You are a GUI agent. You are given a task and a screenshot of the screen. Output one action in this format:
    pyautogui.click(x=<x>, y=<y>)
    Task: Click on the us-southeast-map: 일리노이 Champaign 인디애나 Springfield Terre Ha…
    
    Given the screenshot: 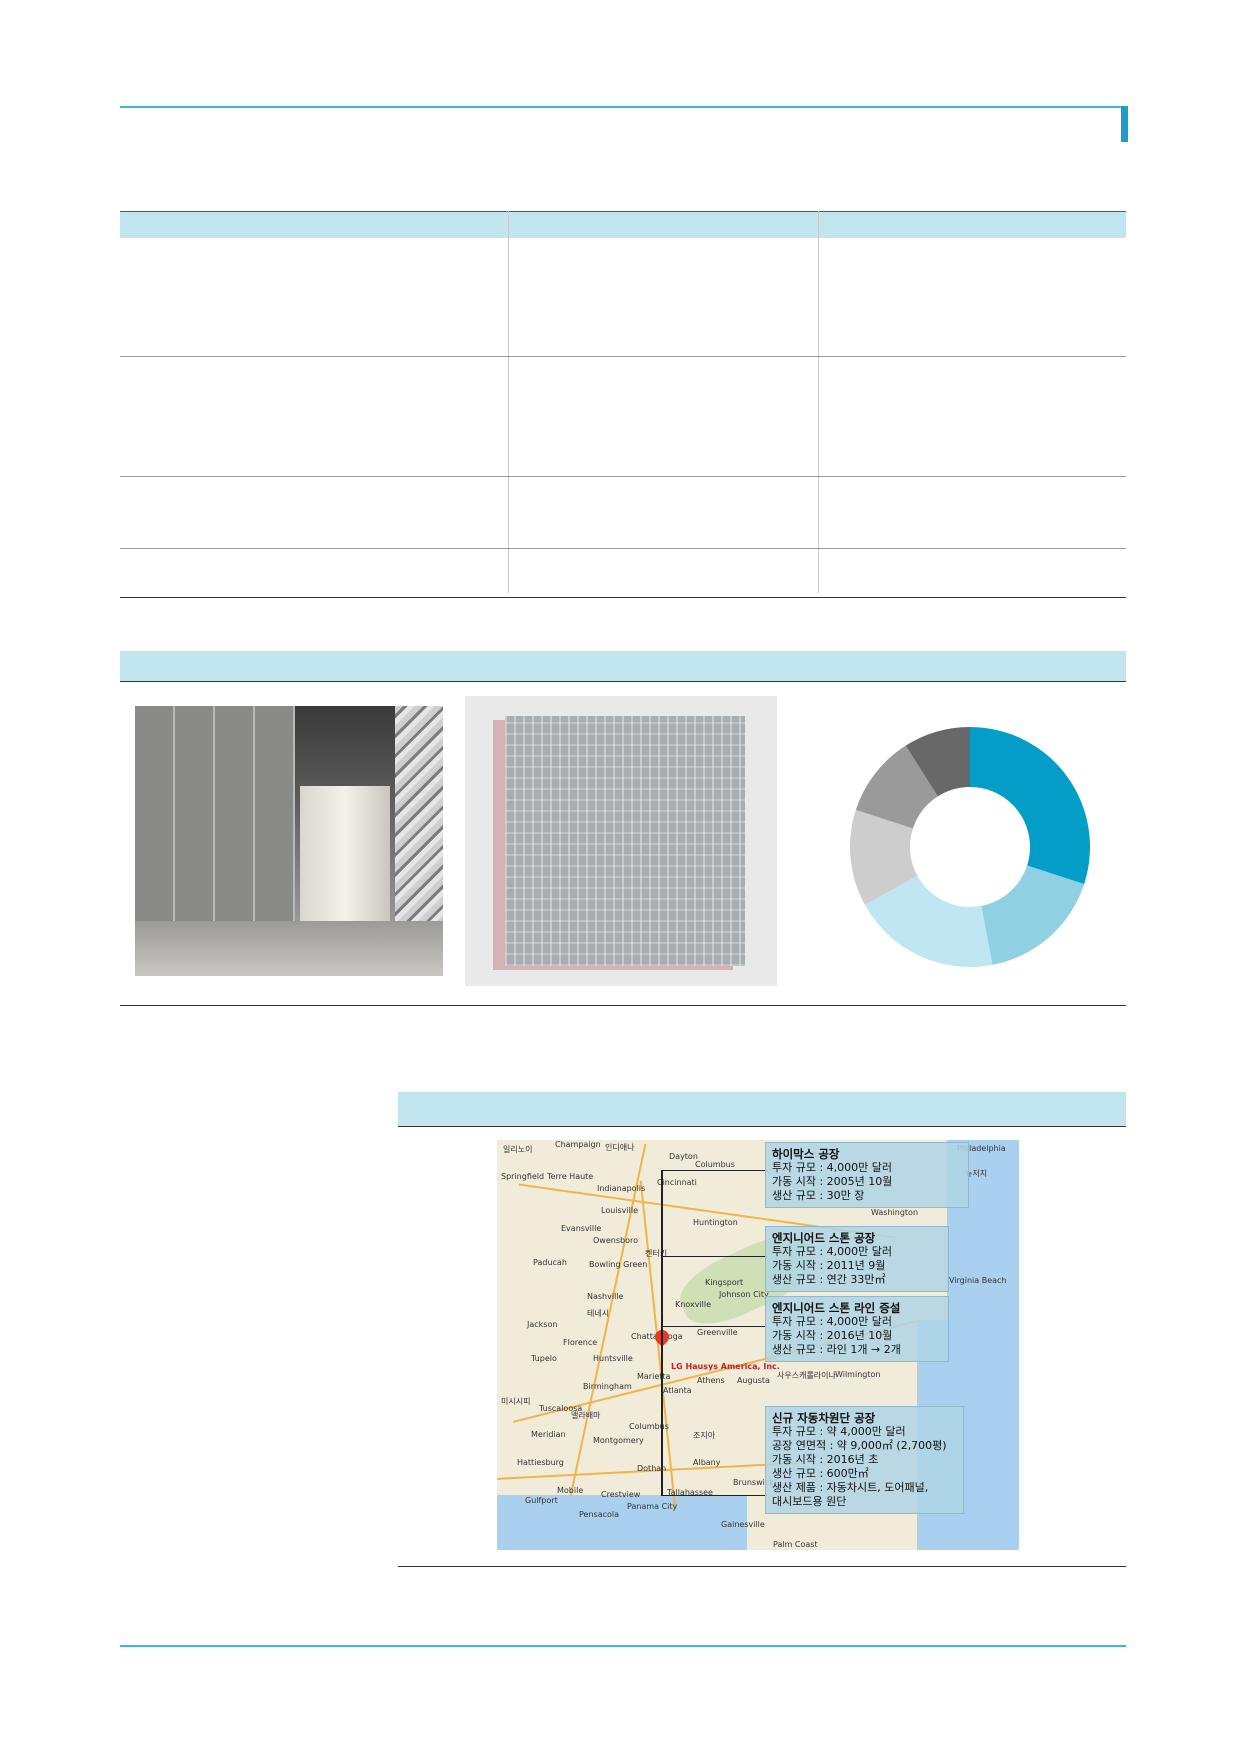 What is the action you would take?
    pyautogui.click(x=758, y=1345)
    